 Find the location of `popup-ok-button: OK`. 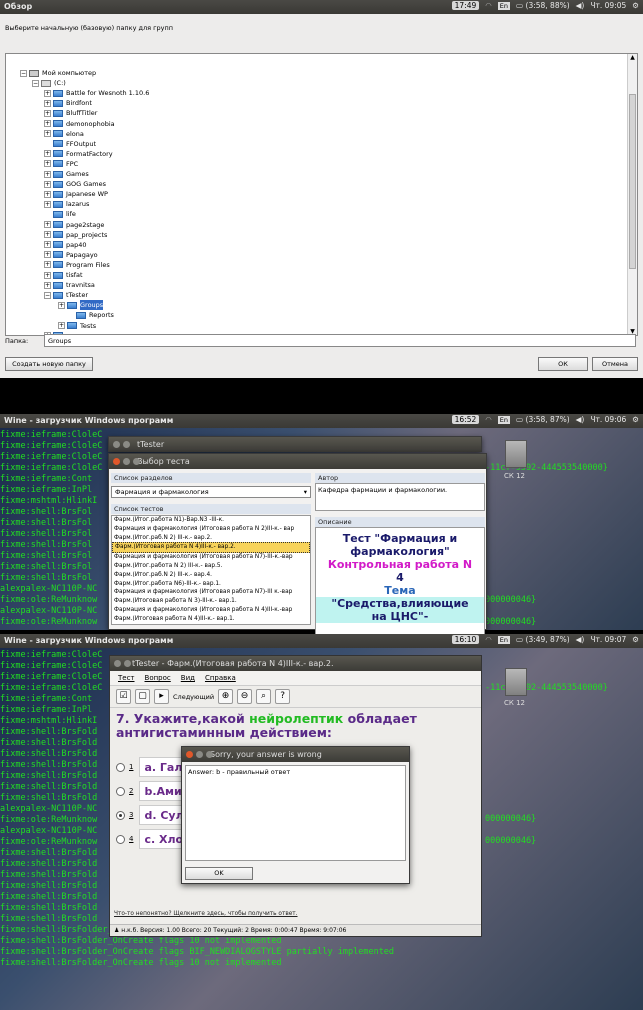

popup-ok-button: OK is located at coordinates (219, 873).